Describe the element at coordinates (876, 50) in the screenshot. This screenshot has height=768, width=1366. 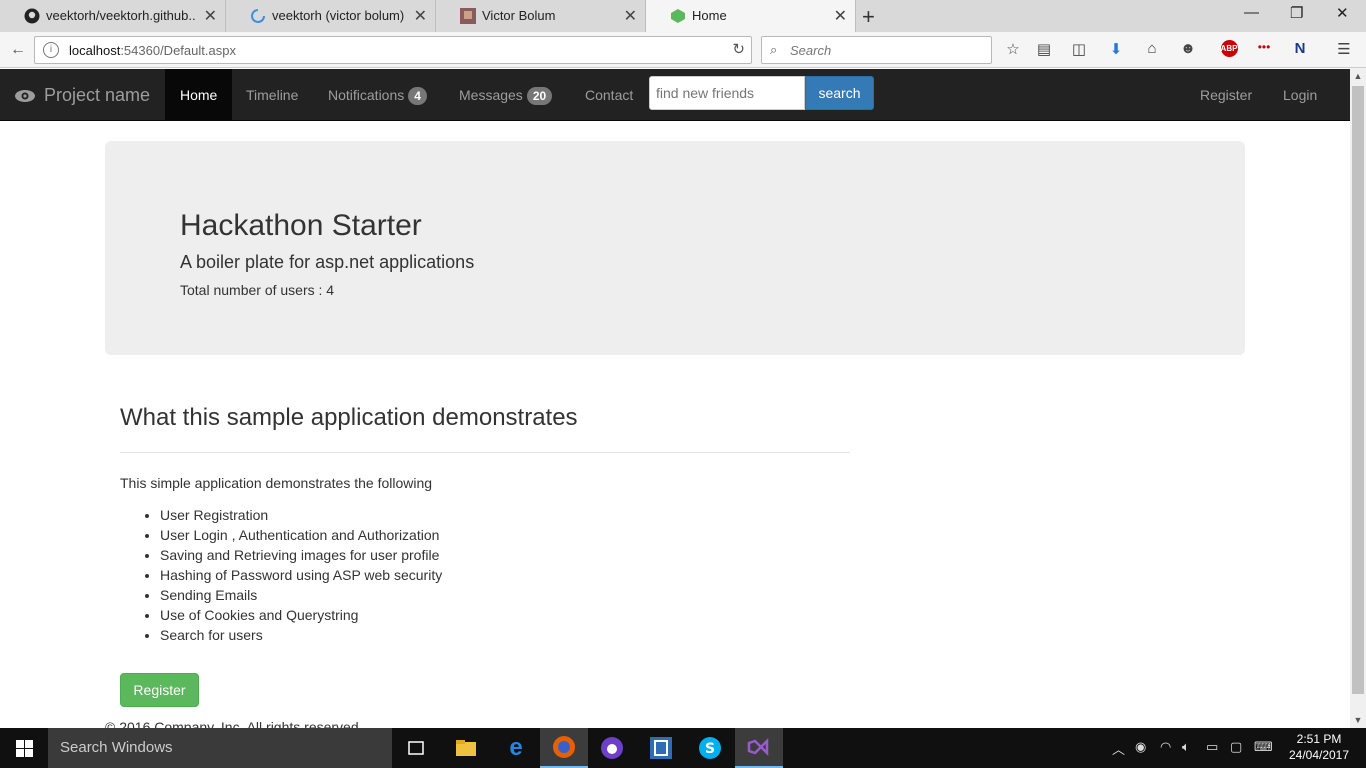
I see `browser-search-field: ⌕ Search` at that location.